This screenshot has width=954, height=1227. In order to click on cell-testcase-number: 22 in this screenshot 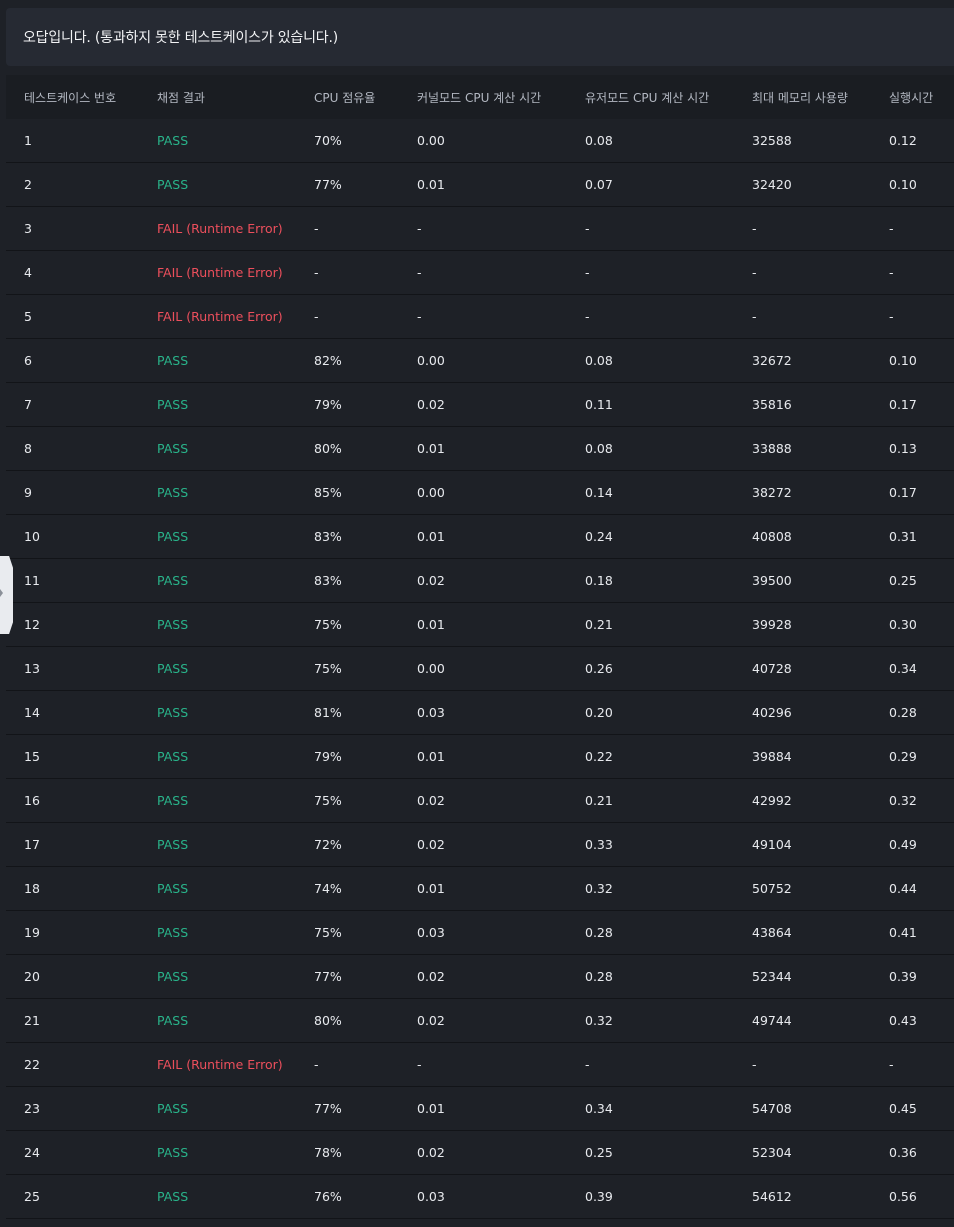, I will do `click(32, 1064)`.